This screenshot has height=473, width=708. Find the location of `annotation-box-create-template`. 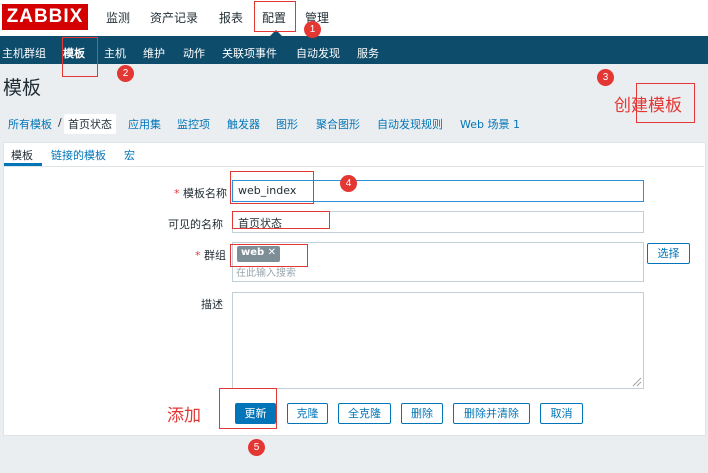

annotation-box-create-template is located at coordinates (665, 103).